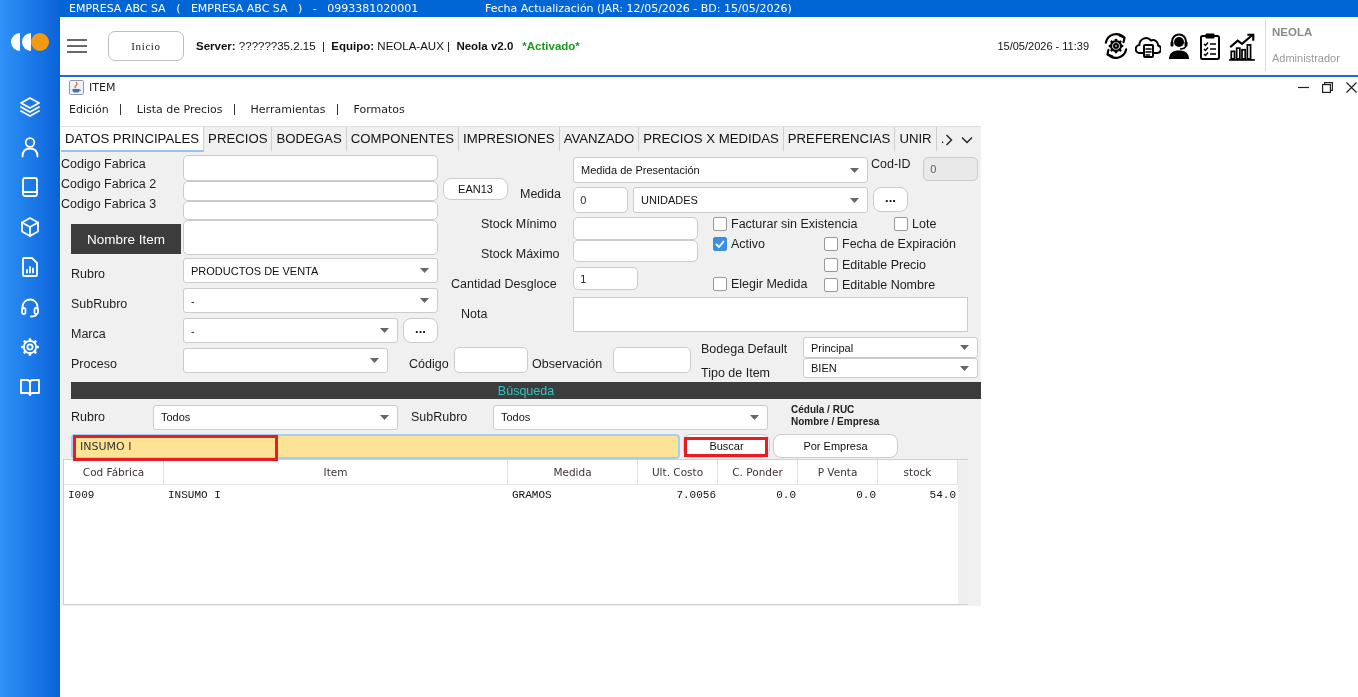  I want to click on settings-icon, so click(30, 347).